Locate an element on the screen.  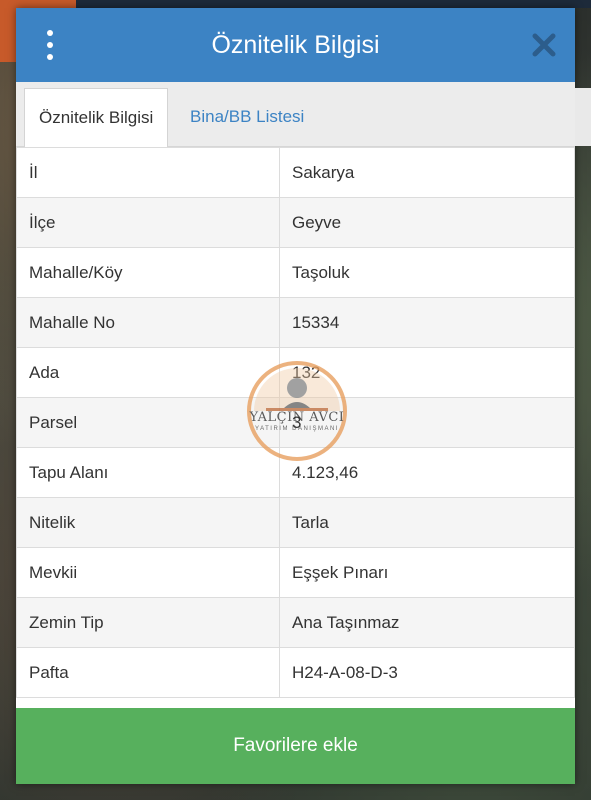
table-row: Mahalle/Köy Taşoluk is located at coordinates (295, 272).